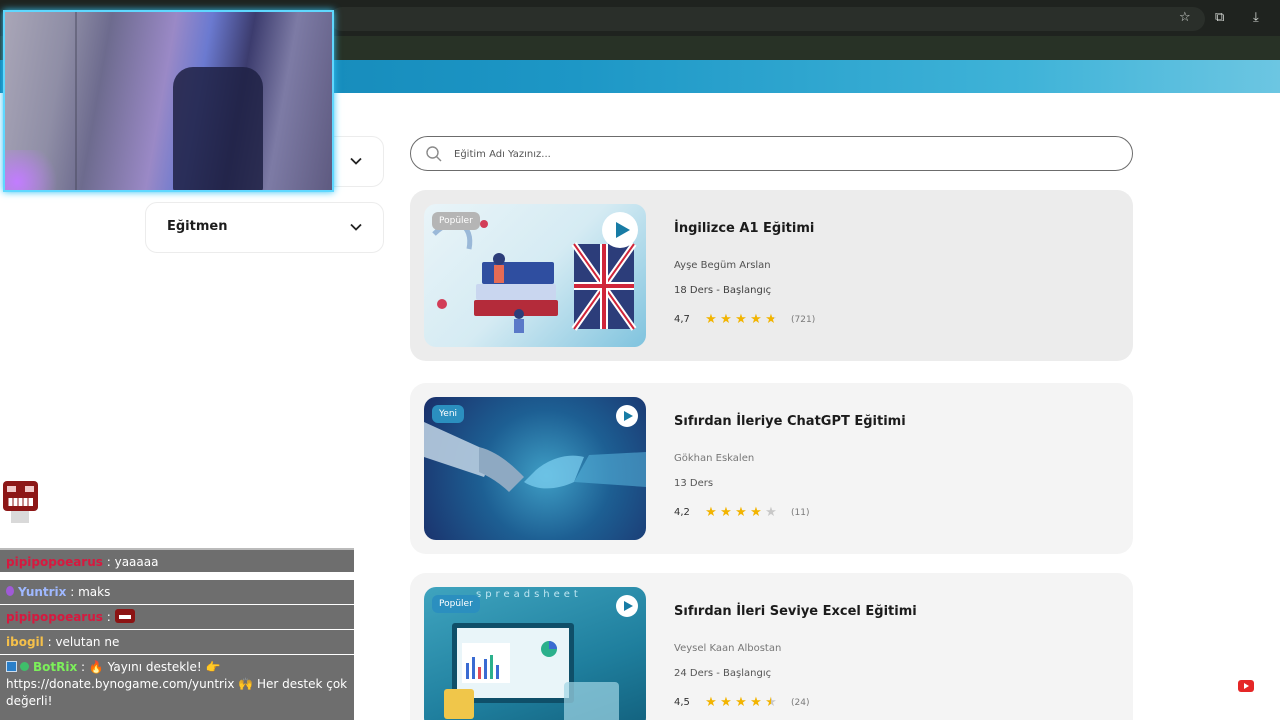 The width and height of the screenshot is (1280, 720). I want to click on rating-score: 4,5, so click(682, 702).